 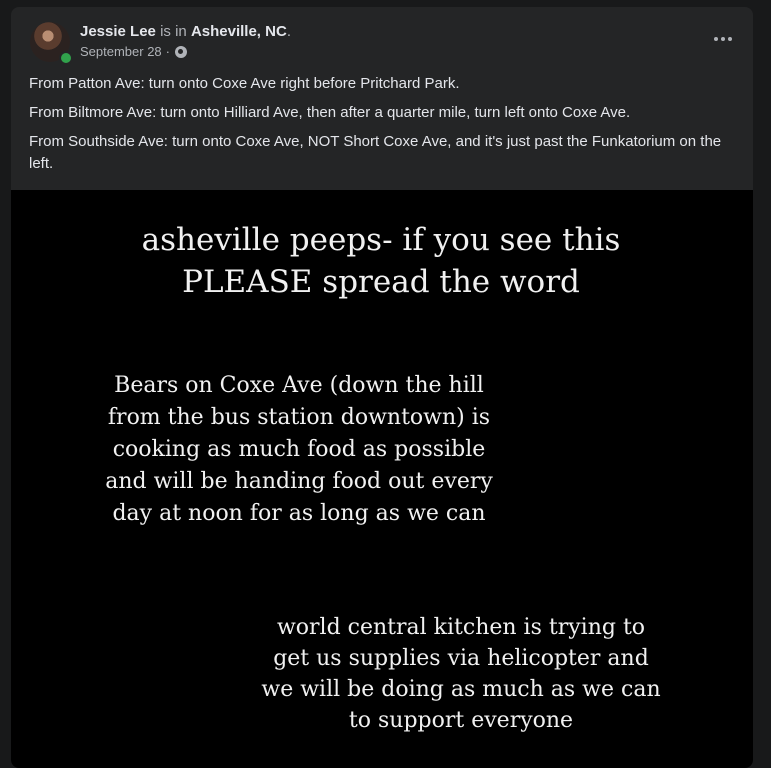 What do you see at coordinates (118, 31) in the screenshot?
I see `author-name: Jessie Lee` at bounding box center [118, 31].